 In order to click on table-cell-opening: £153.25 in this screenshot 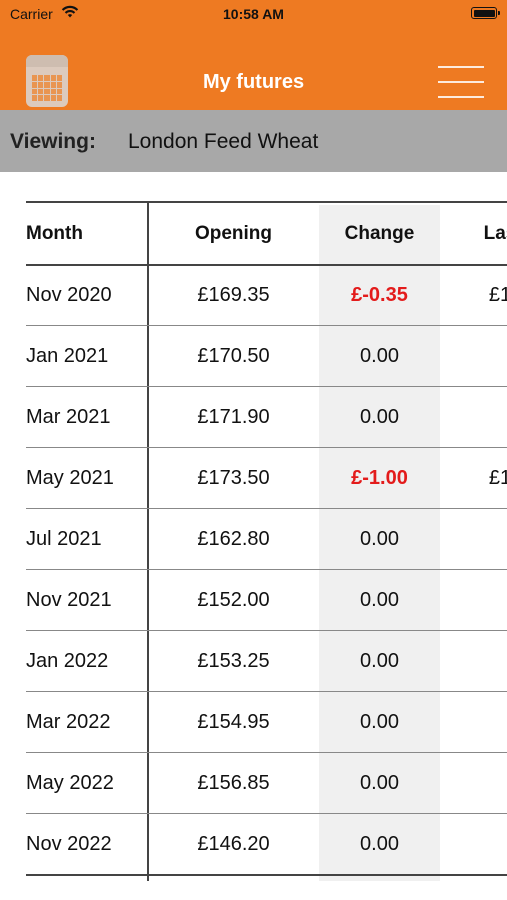, I will do `click(233, 661)`.